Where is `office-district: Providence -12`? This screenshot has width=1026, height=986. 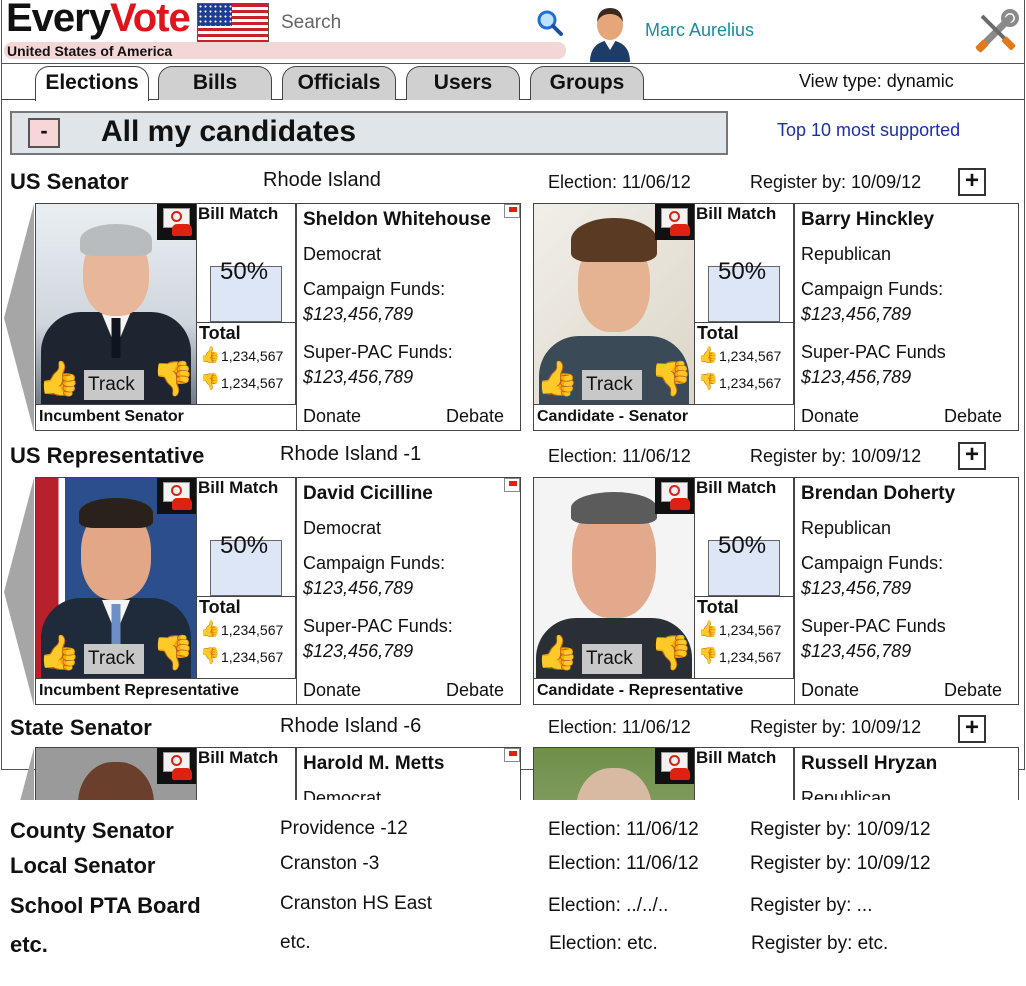
office-district: Providence -12 is located at coordinates (344, 828).